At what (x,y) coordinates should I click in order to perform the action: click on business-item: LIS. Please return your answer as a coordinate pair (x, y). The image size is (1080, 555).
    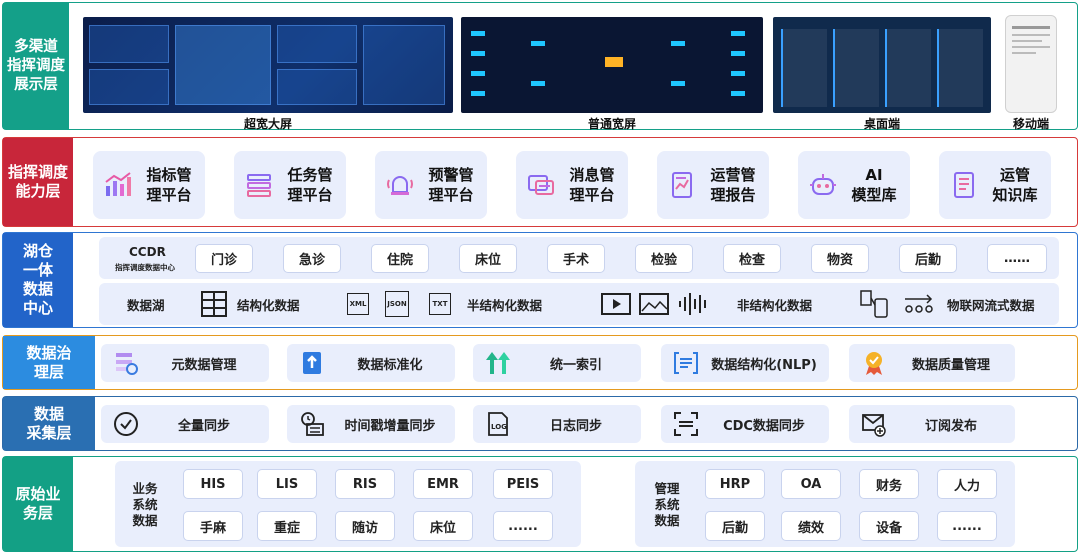
    Looking at the image, I should click on (287, 484).